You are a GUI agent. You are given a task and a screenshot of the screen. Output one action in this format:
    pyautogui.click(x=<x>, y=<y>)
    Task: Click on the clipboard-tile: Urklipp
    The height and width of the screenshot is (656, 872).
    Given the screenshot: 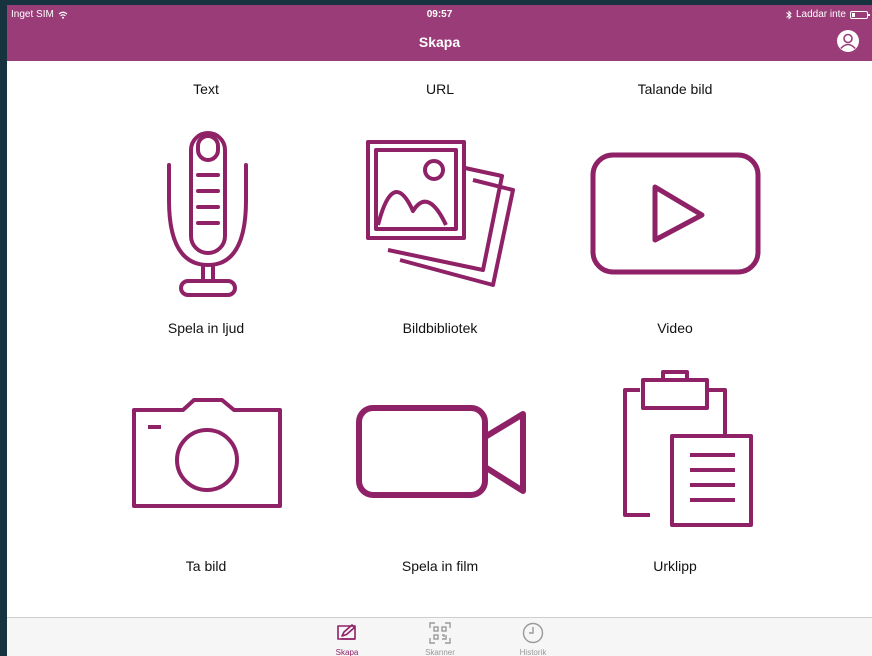 What is the action you would take?
    pyautogui.click(x=675, y=465)
    